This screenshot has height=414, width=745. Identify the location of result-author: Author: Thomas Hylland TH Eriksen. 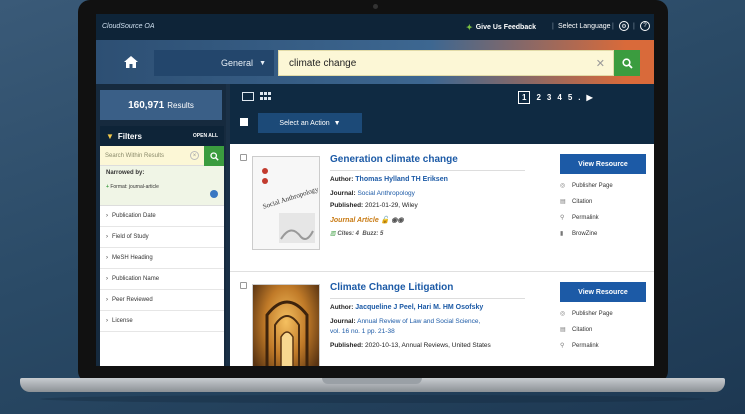
(389, 179).